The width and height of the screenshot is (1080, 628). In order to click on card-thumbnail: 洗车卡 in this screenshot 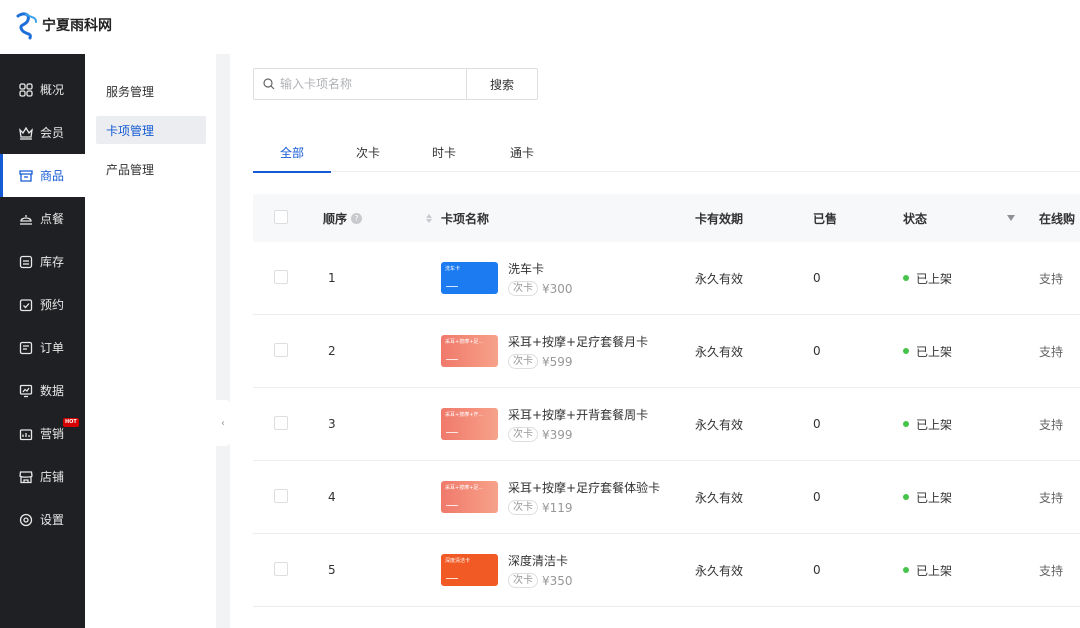, I will do `click(469, 278)`.